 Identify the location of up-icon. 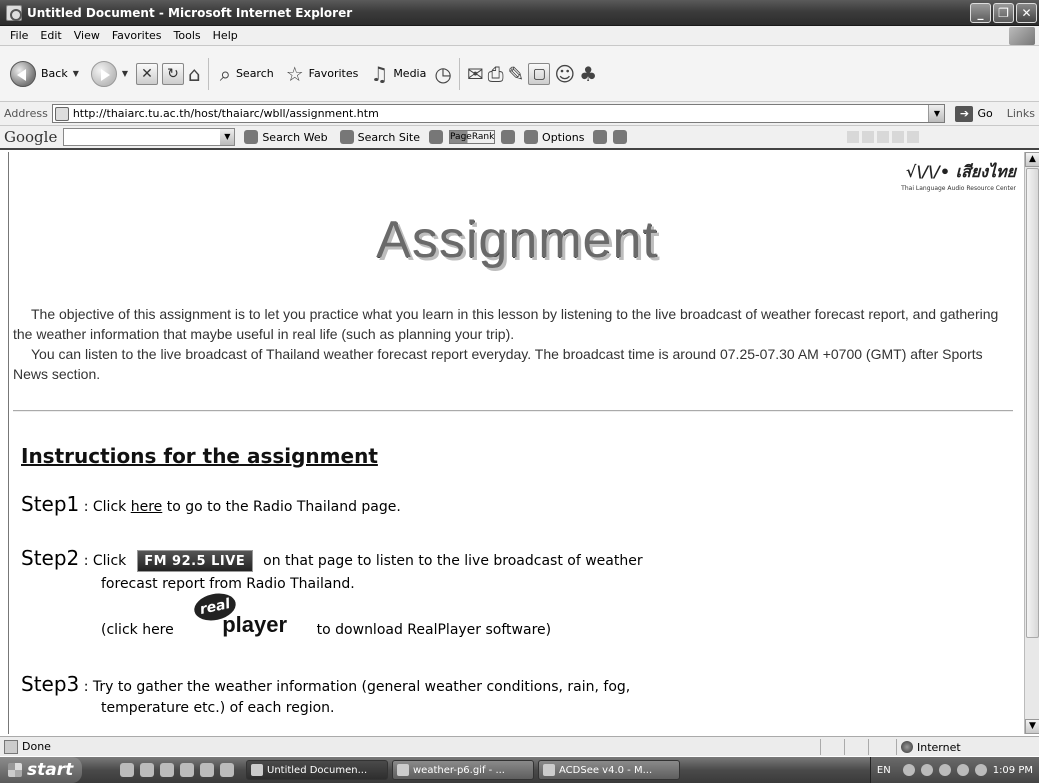
(600, 137).